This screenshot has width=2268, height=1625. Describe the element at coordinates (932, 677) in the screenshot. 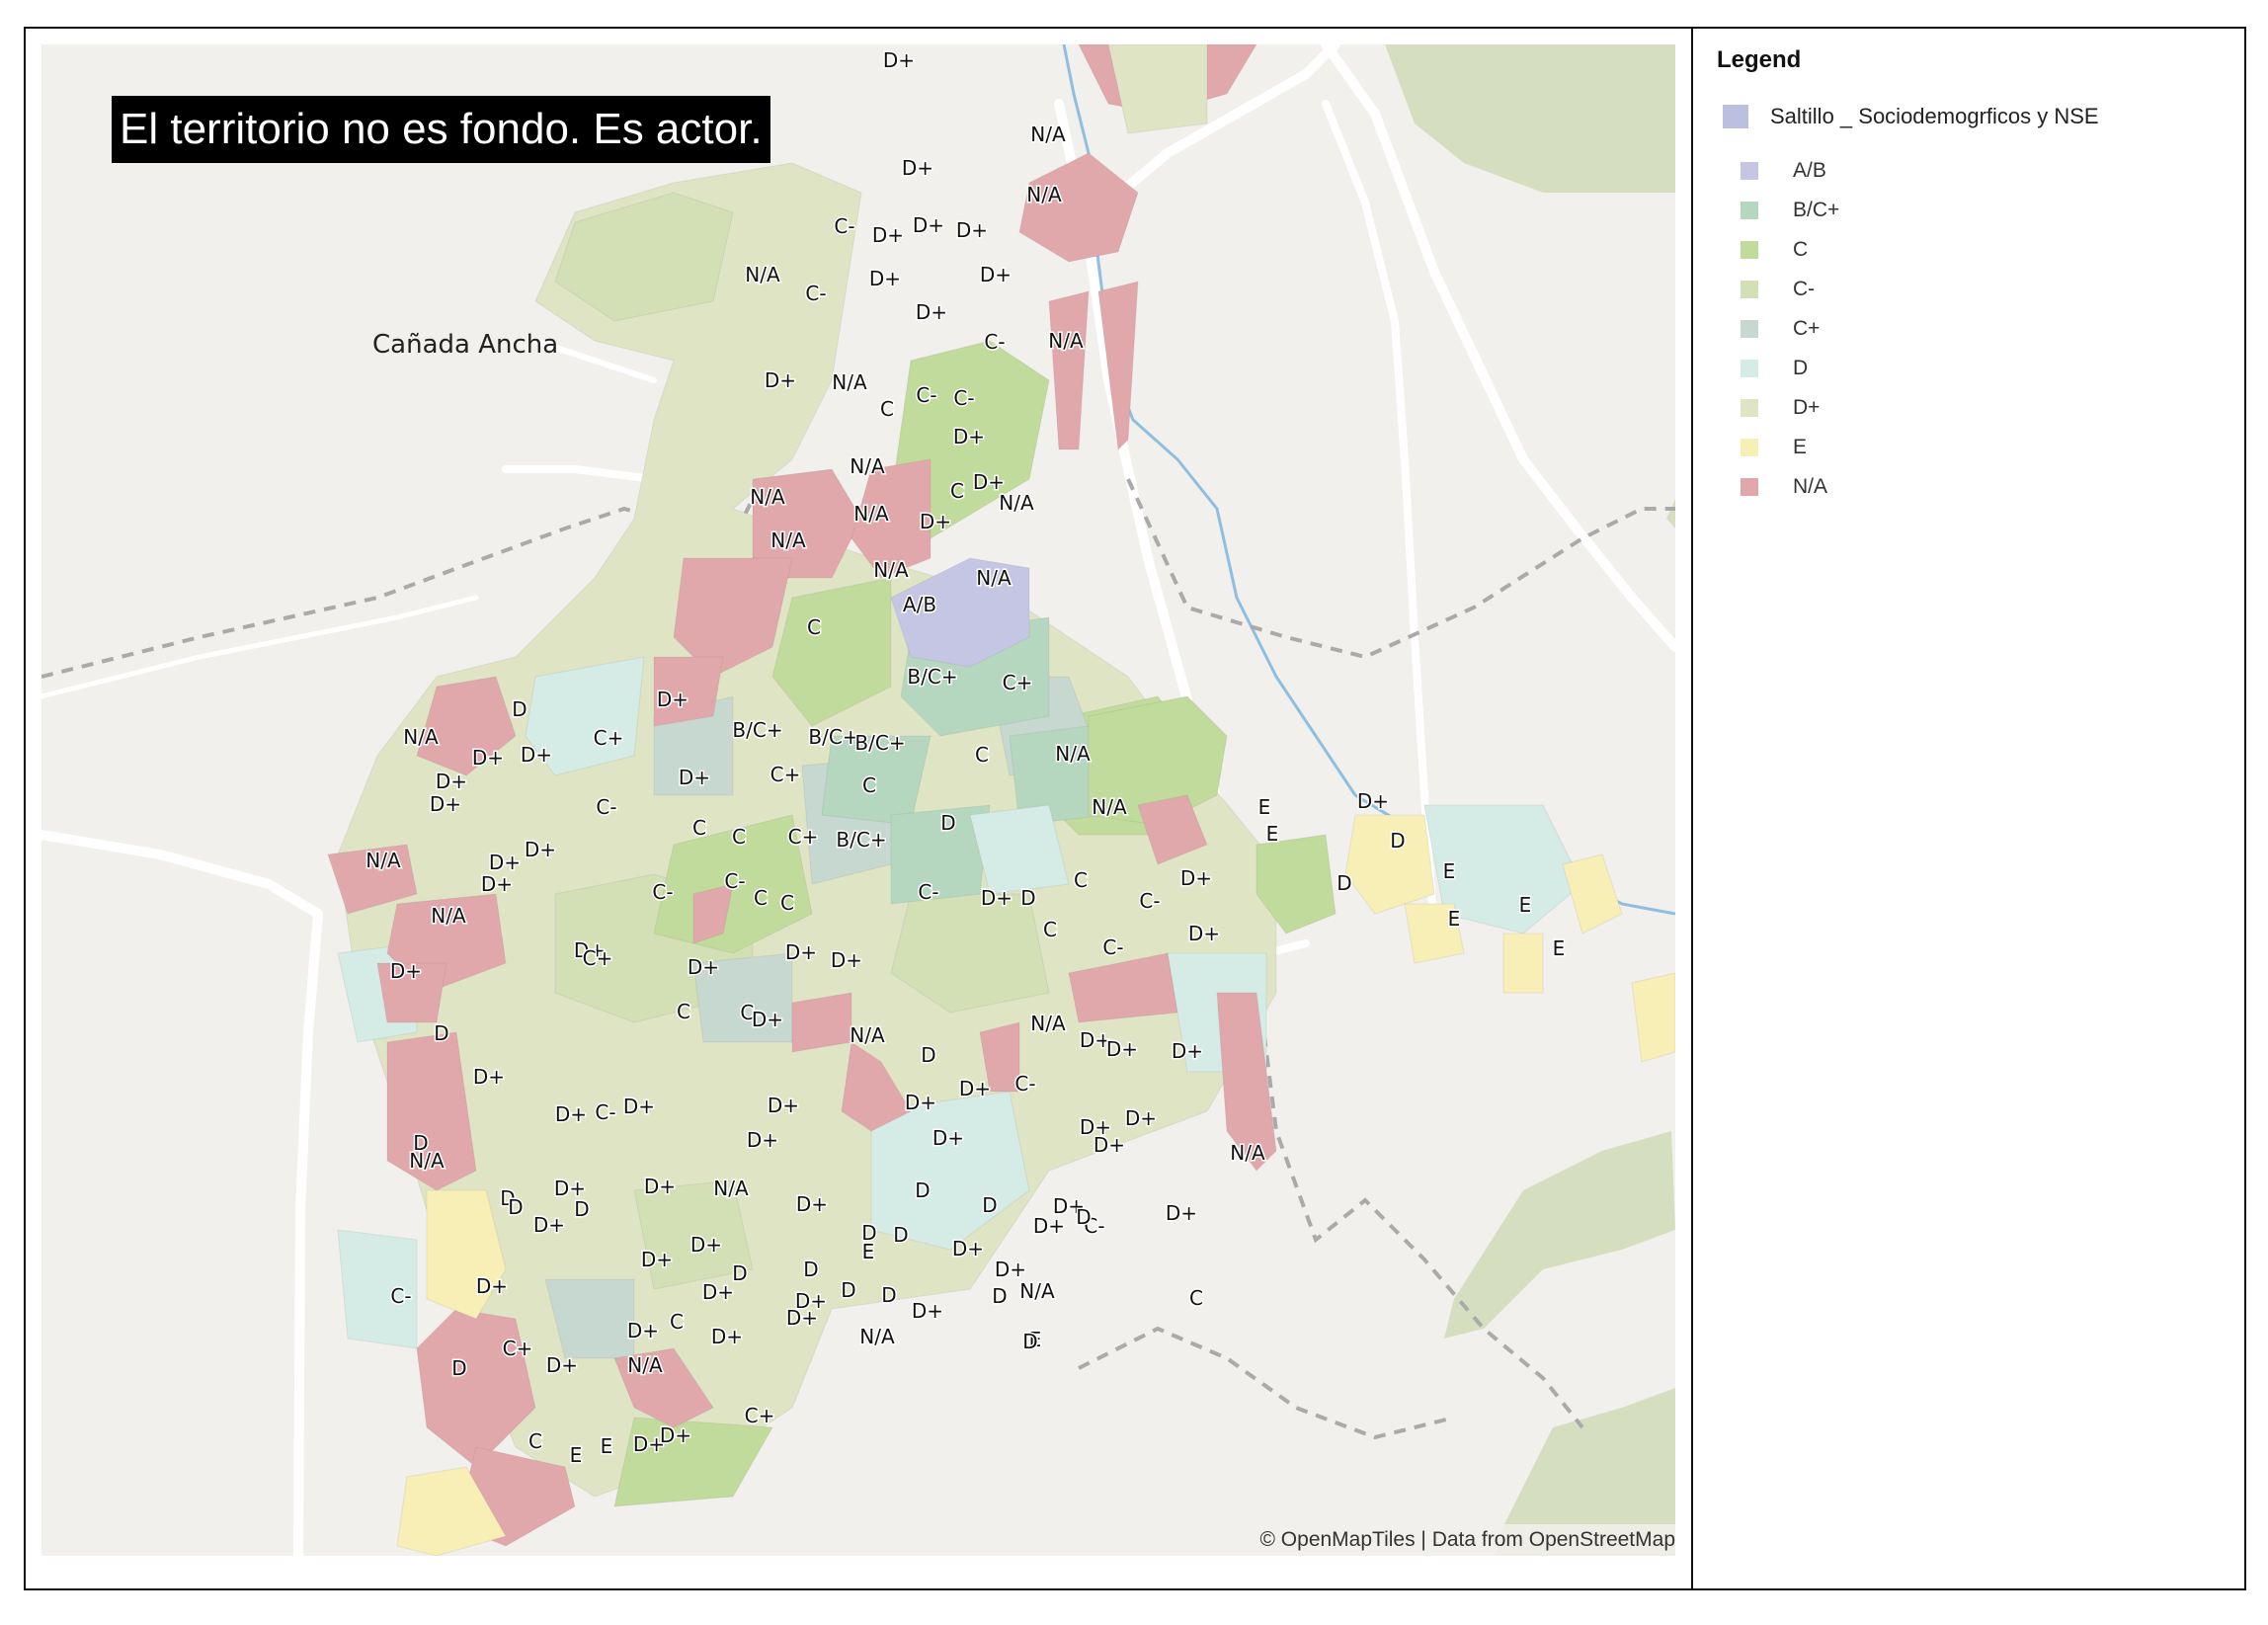

I see `zone-label: B/C+` at that location.